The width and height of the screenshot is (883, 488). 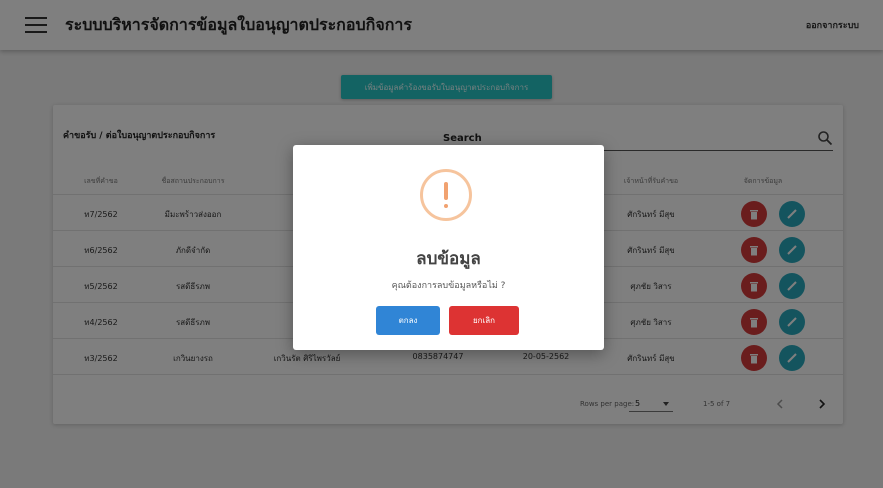 What do you see at coordinates (408, 320) in the screenshot?
I see `confirm-button: ตกลง` at bounding box center [408, 320].